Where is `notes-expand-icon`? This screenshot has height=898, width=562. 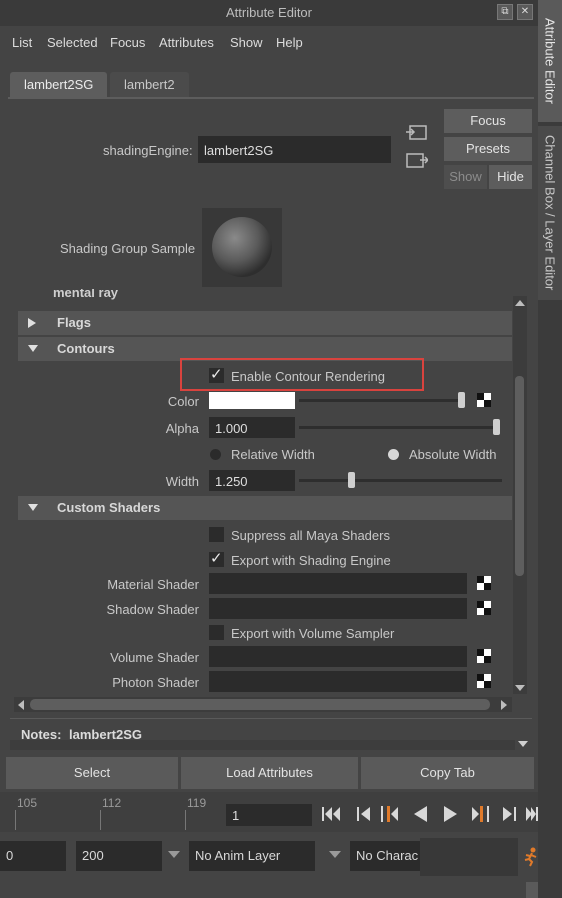 notes-expand-icon is located at coordinates (523, 744).